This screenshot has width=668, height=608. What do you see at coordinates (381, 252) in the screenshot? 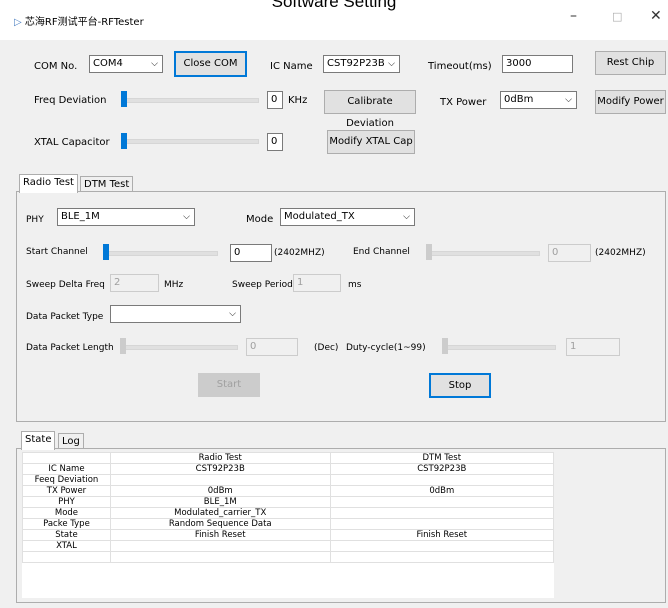
I see `end-channel-label: End Channel` at bounding box center [381, 252].